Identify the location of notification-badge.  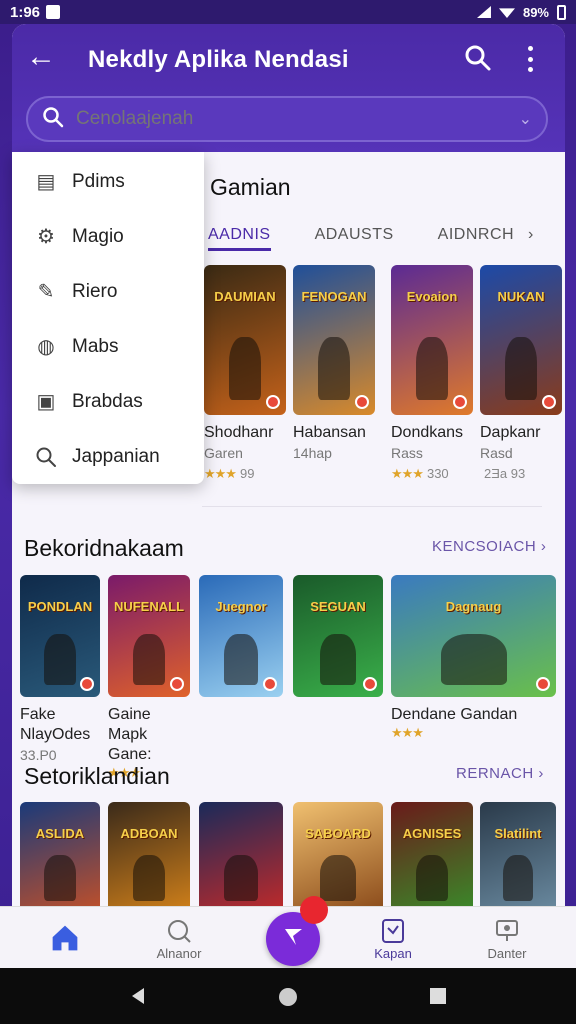
(314, 910).